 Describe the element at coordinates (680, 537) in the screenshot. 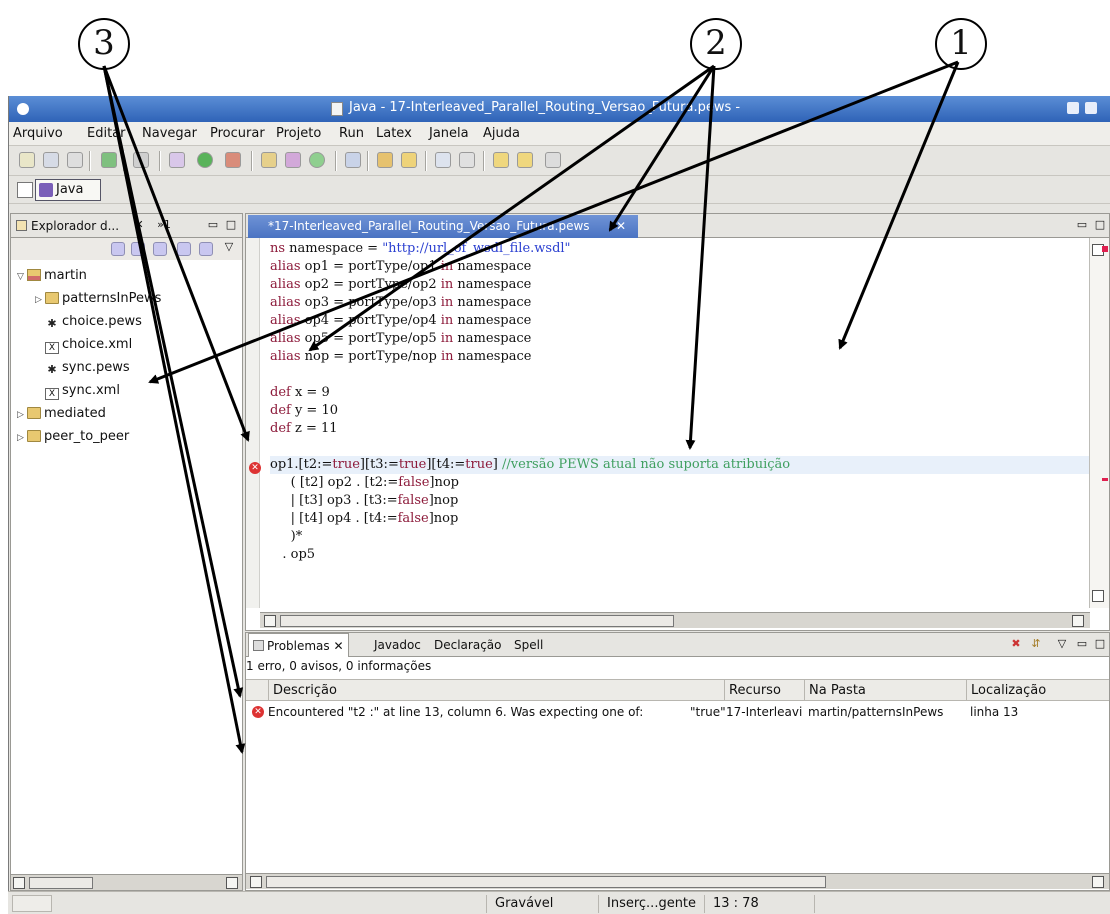

I see `code-line: )*` at that location.